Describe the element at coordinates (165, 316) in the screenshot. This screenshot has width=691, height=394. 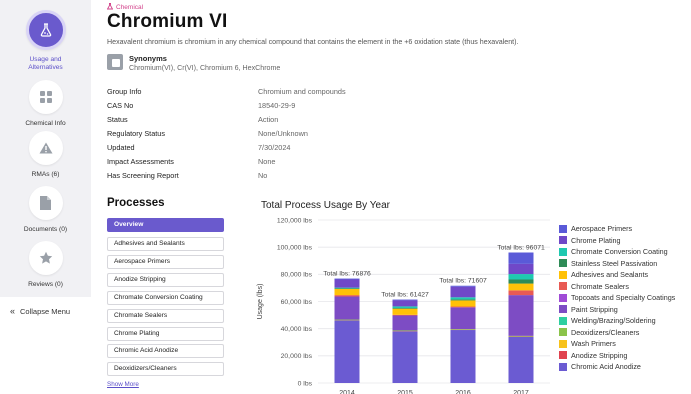
I see `process-item: Chromate Sealers` at that location.